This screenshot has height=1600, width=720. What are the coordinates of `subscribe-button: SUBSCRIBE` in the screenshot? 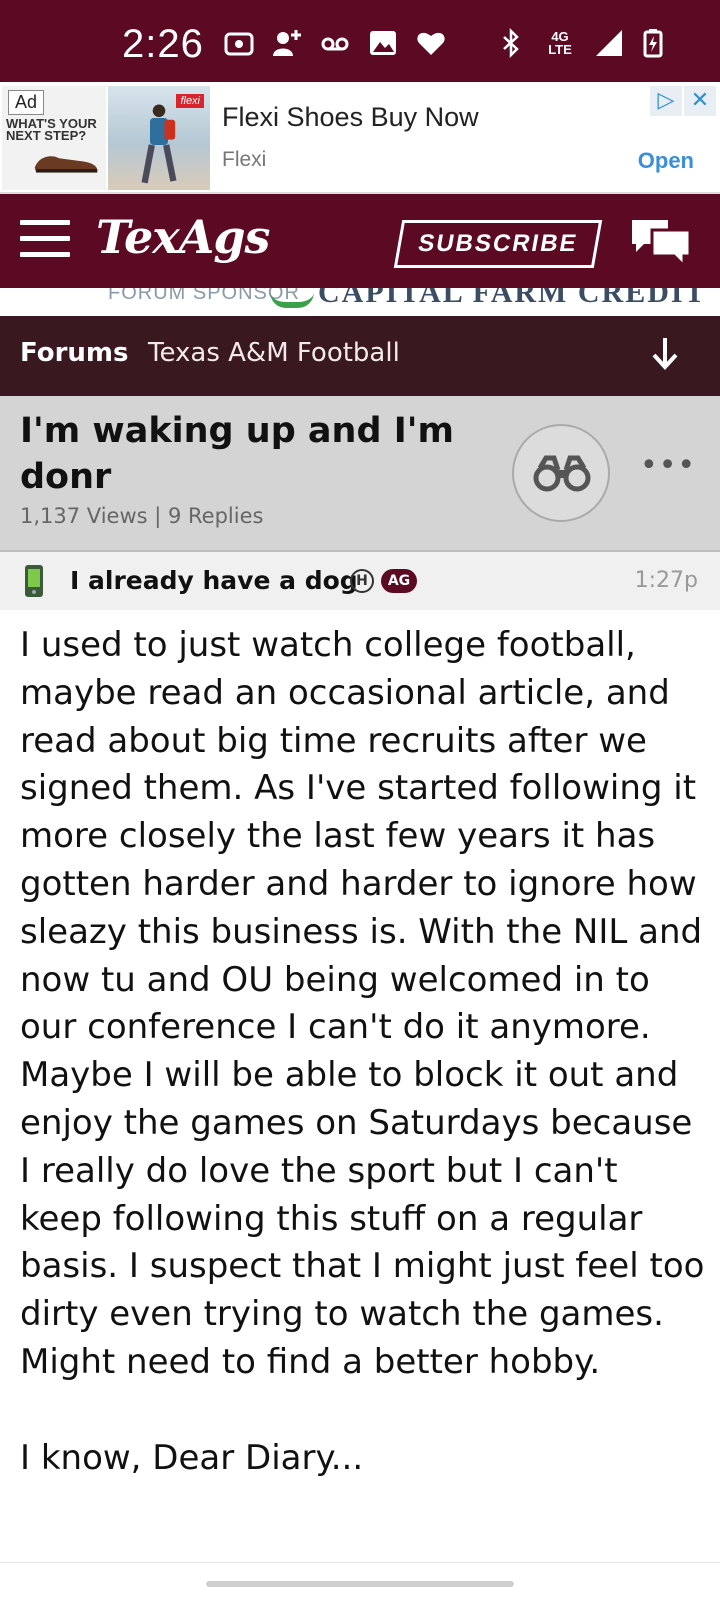 It's located at (498, 244).